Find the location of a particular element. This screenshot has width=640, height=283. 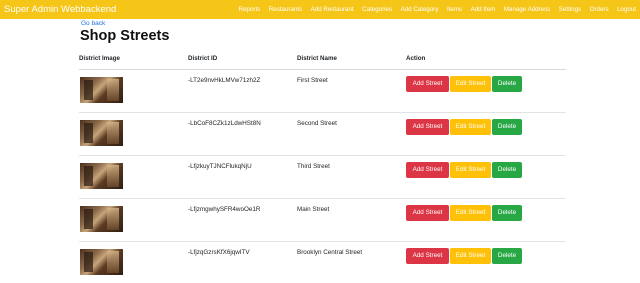

district-id: -LT2e9nvHkLMVw71zh2Z is located at coordinates (224, 80).